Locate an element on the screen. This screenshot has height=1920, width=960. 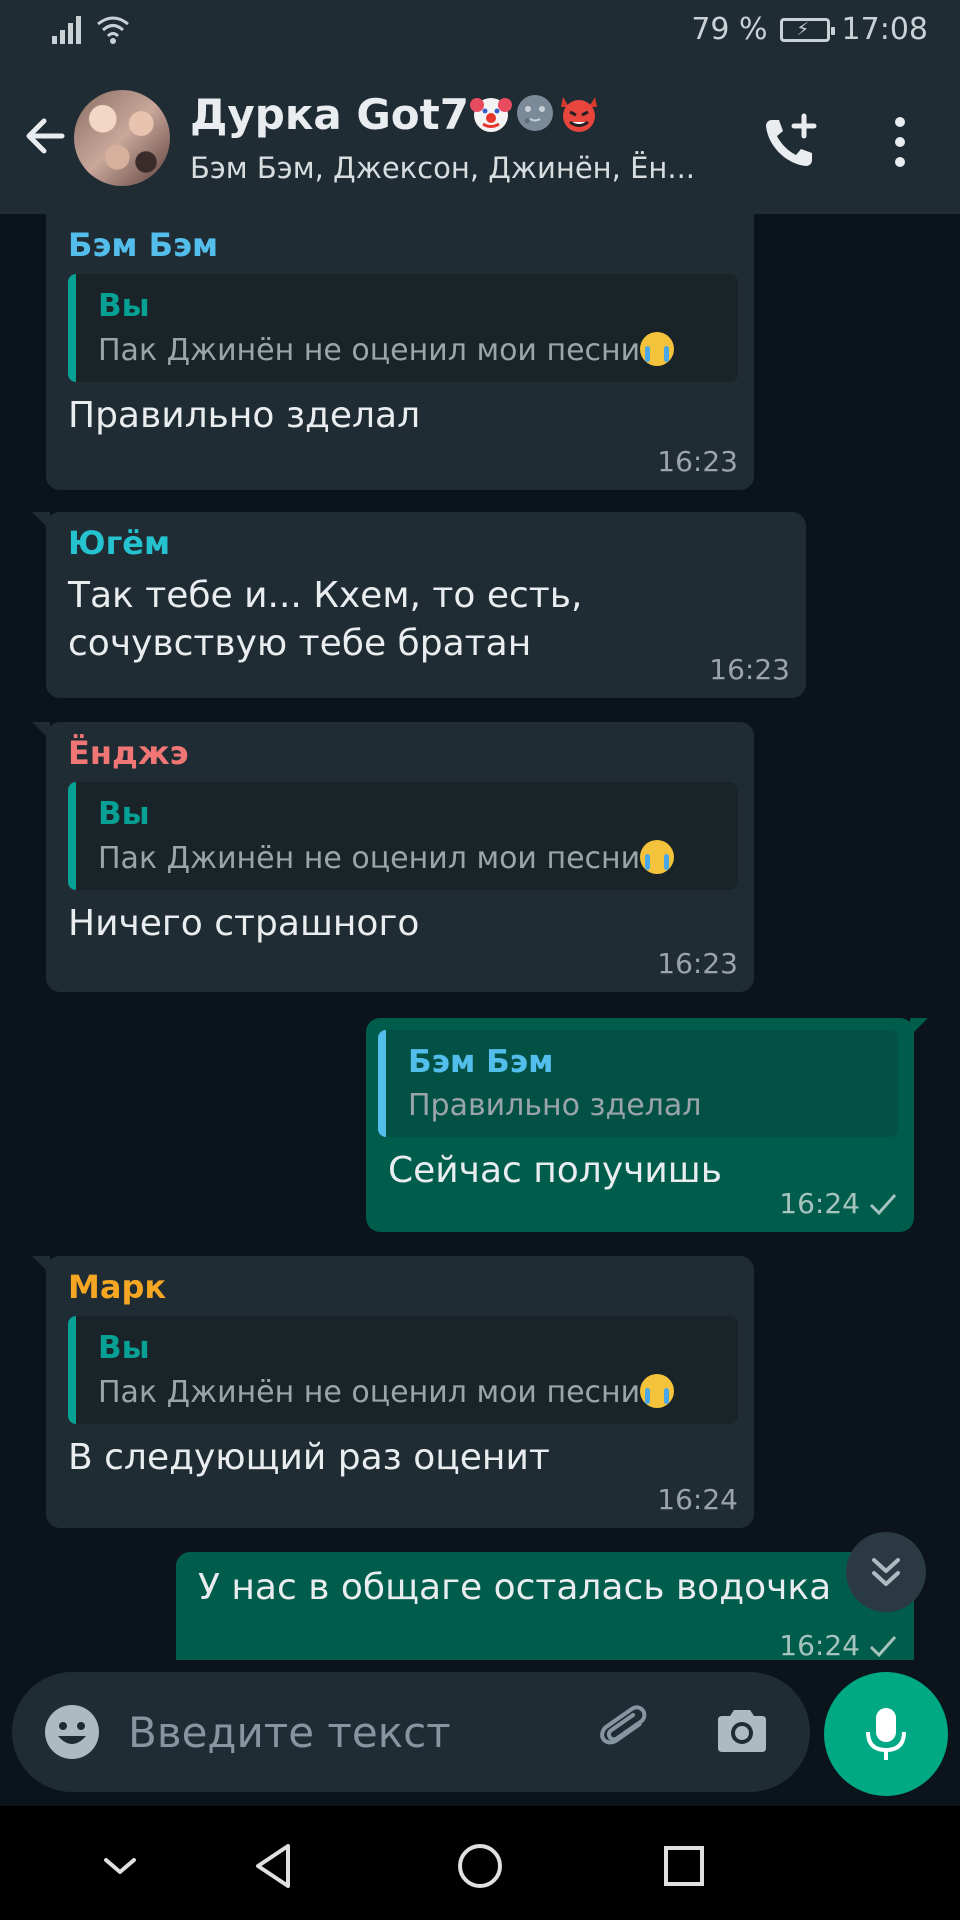
hide-keyboard-chevron-icon is located at coordinates (120, 1866).